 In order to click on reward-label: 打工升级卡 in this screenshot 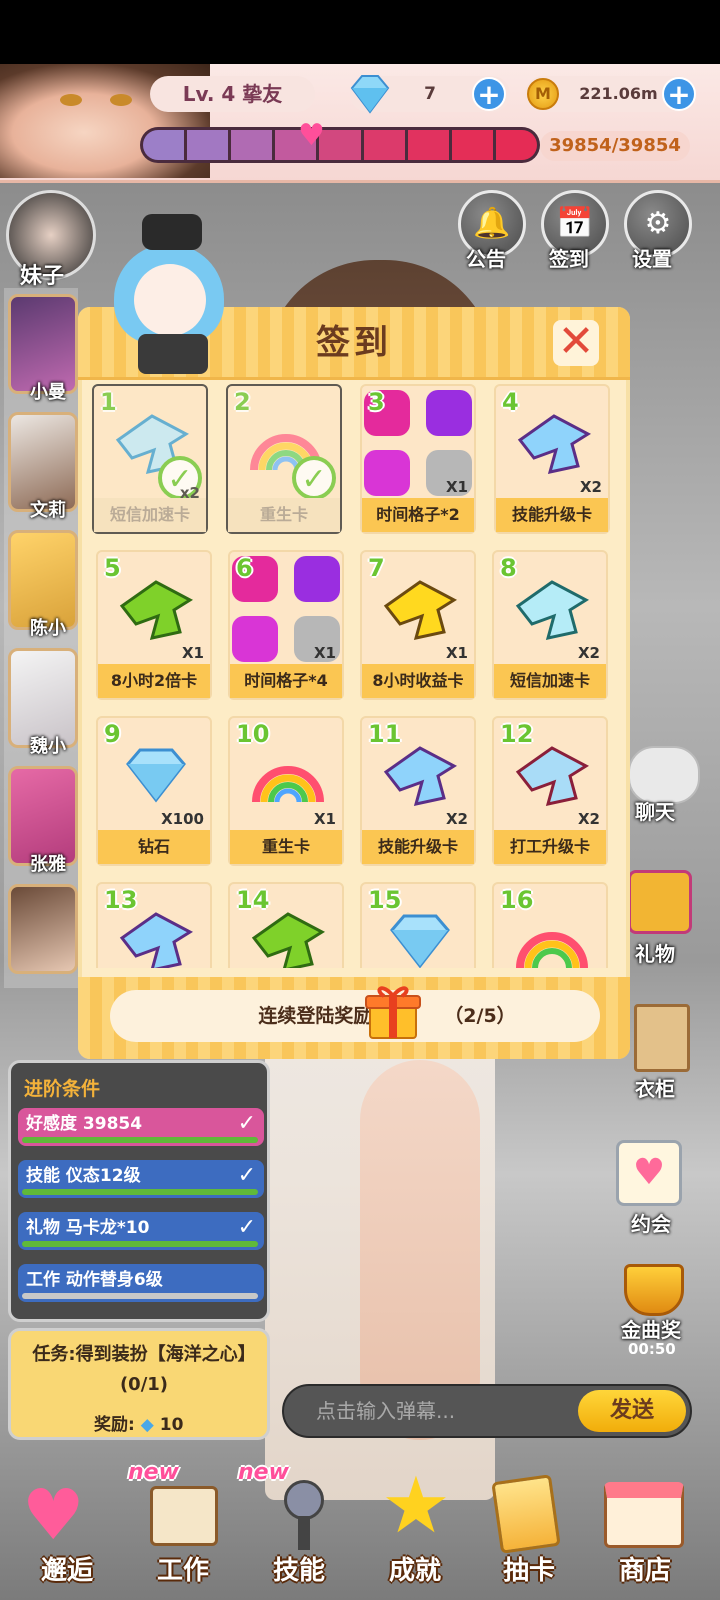, I will do `click(550, 847)`.